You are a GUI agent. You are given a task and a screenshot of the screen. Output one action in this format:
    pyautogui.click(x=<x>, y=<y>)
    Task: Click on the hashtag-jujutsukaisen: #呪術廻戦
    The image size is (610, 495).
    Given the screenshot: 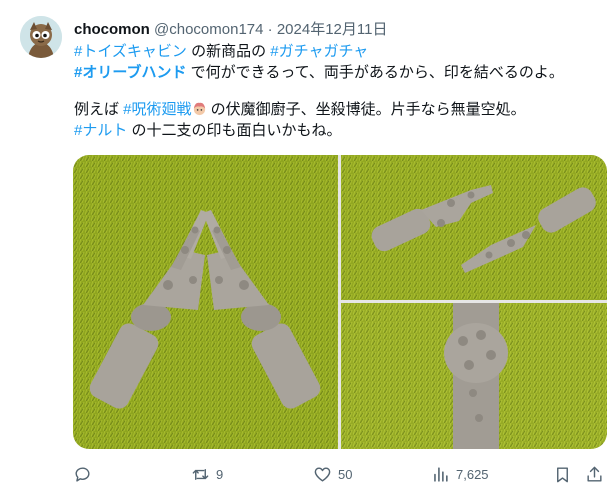 What is the action you would take?
    pyautogui.click(x=157, y=109)
    